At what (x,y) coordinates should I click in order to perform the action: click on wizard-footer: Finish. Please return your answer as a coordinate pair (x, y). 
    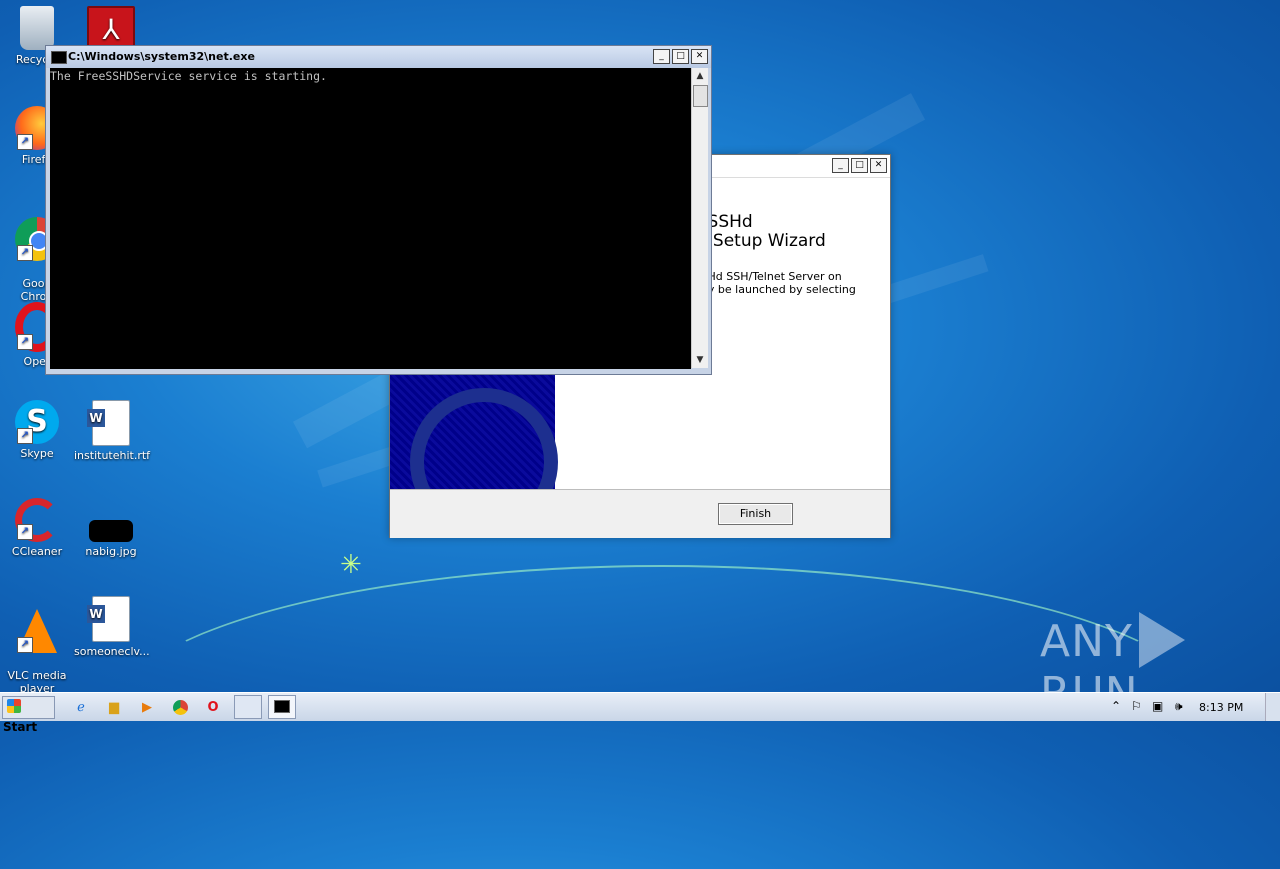
    Looking at the image, I should click on (640, 513).